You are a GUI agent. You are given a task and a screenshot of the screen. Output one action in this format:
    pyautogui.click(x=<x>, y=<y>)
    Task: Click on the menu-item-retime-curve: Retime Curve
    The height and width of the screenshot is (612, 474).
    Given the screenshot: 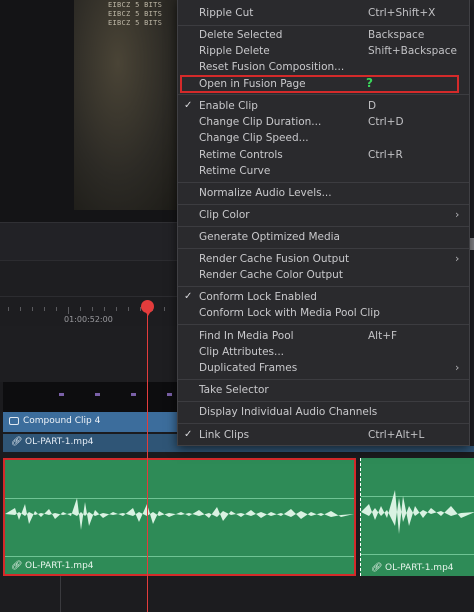 What is the action you would take?
    pyautogui.click(x=323, y=171)
    